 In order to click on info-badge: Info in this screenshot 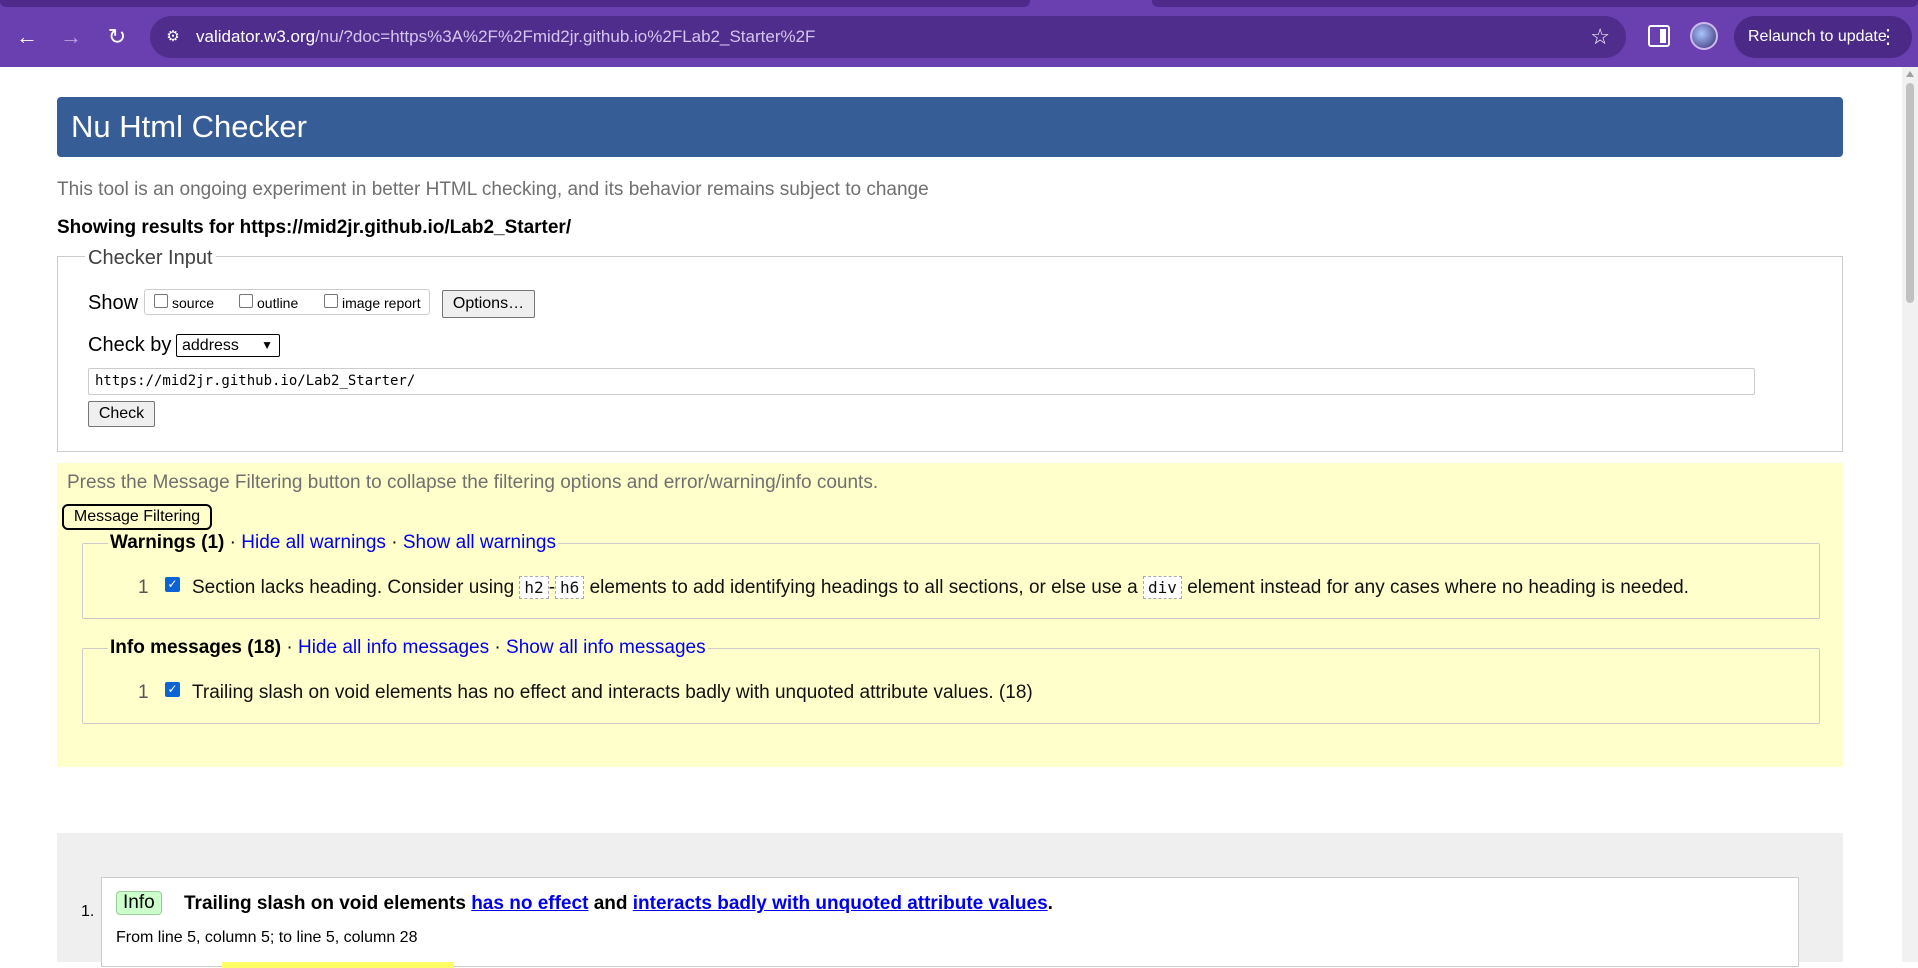, I will do `click(139, 903)`.